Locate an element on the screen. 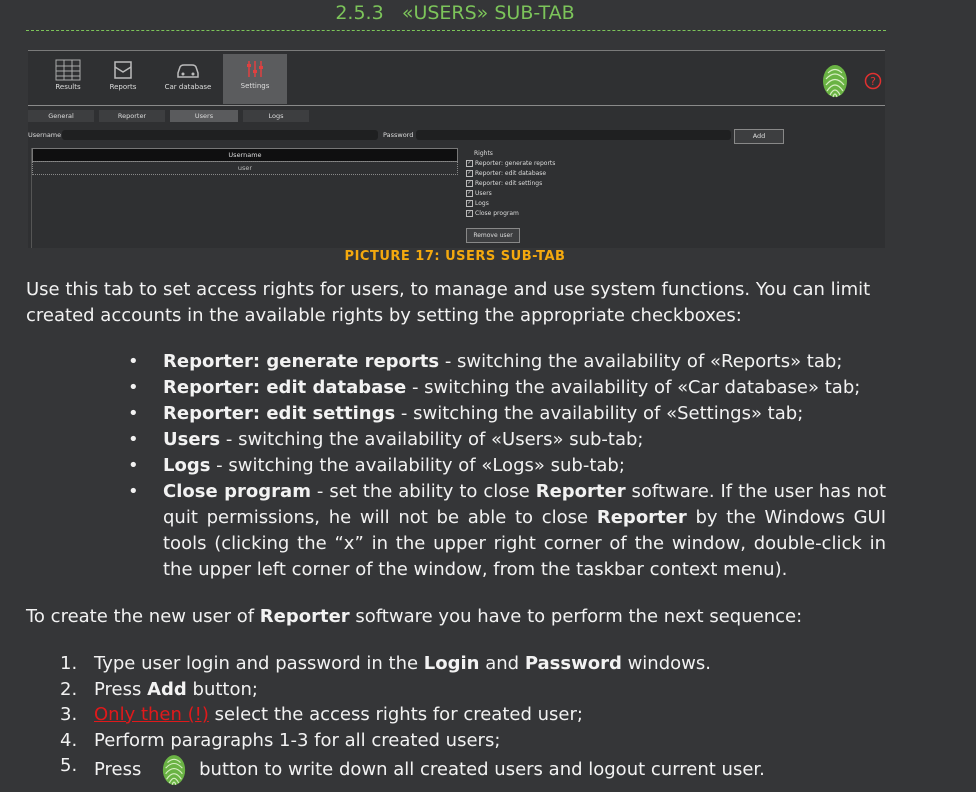 The image size is (976, 792). subtab-reporter: Reporter is located at coordinates (132, 116).